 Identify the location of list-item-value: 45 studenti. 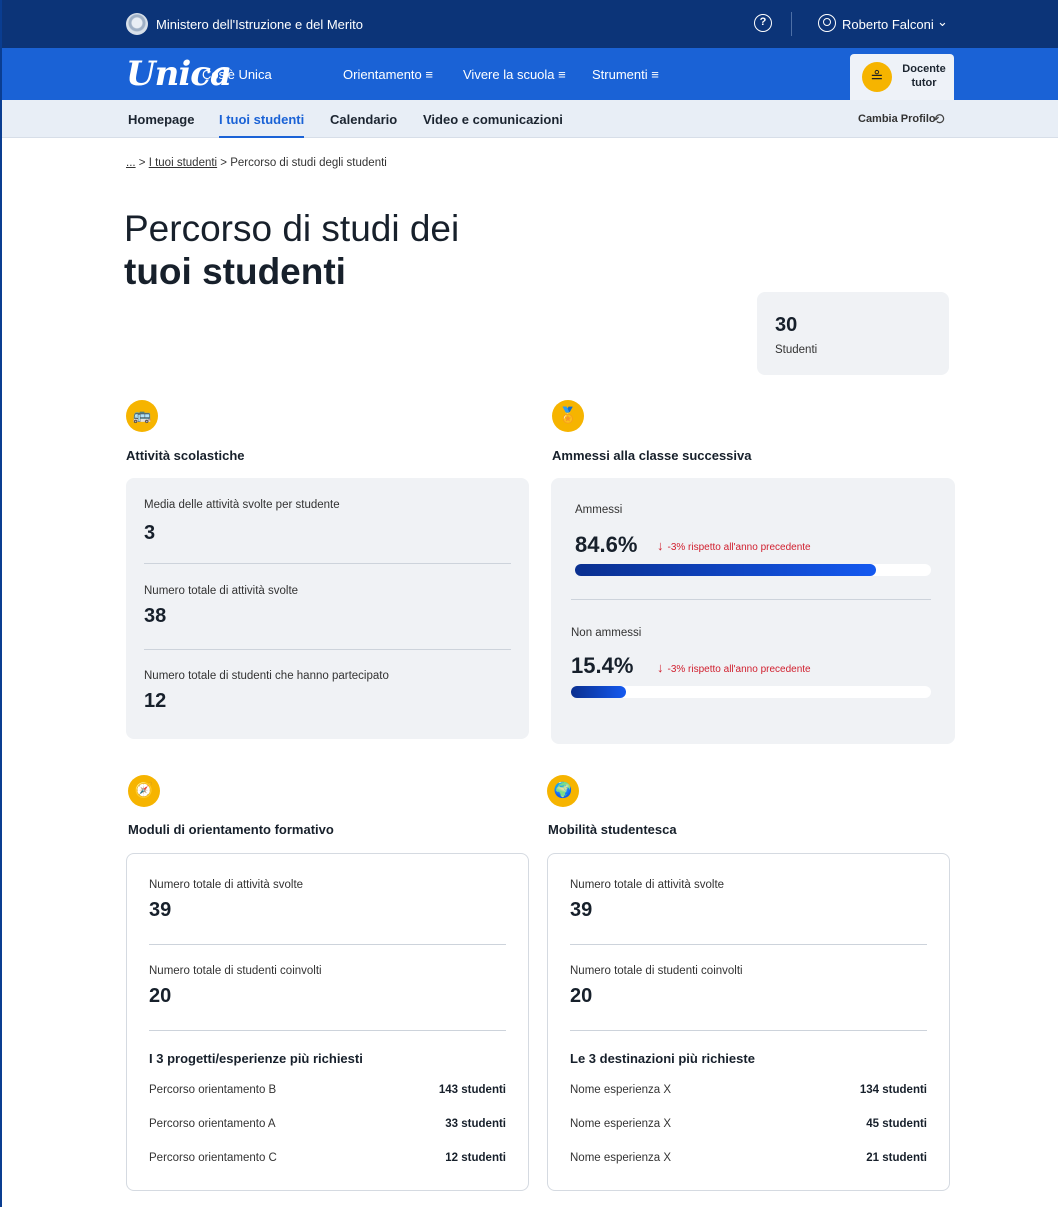
(896, 1124).